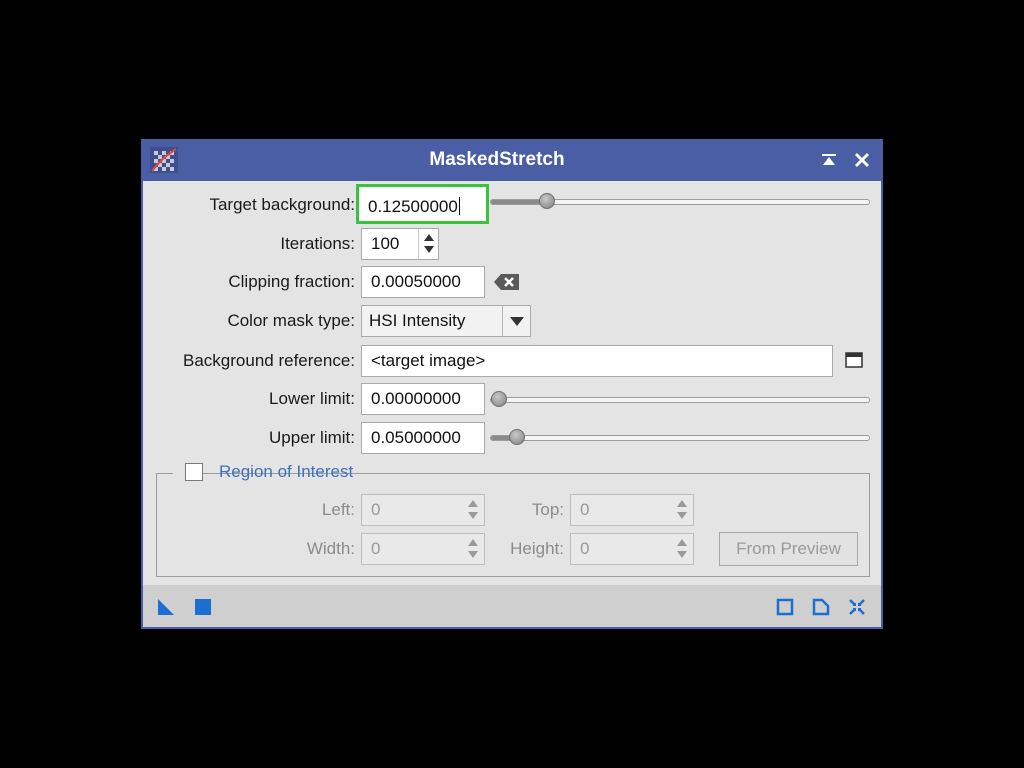 The width and height of the screenshot is (1024, 768). Describe the element at coordinates (269, 360) in the screenshot. I see `background-reference-label: Background reference:` at that location.